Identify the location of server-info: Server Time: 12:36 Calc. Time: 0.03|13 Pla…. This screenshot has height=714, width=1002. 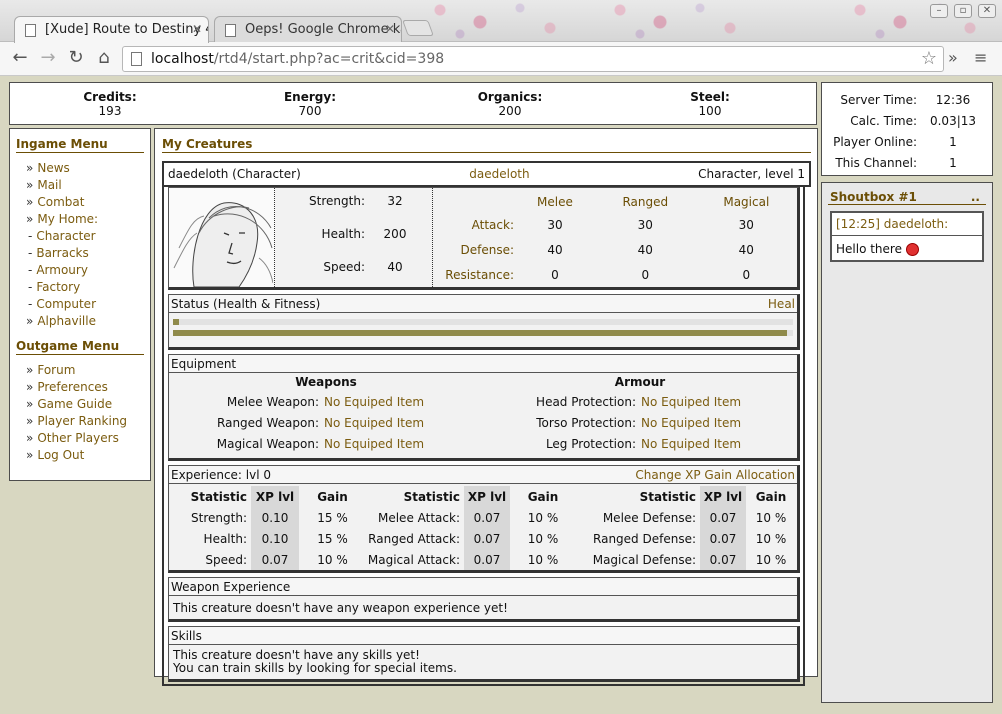
(907, 129).